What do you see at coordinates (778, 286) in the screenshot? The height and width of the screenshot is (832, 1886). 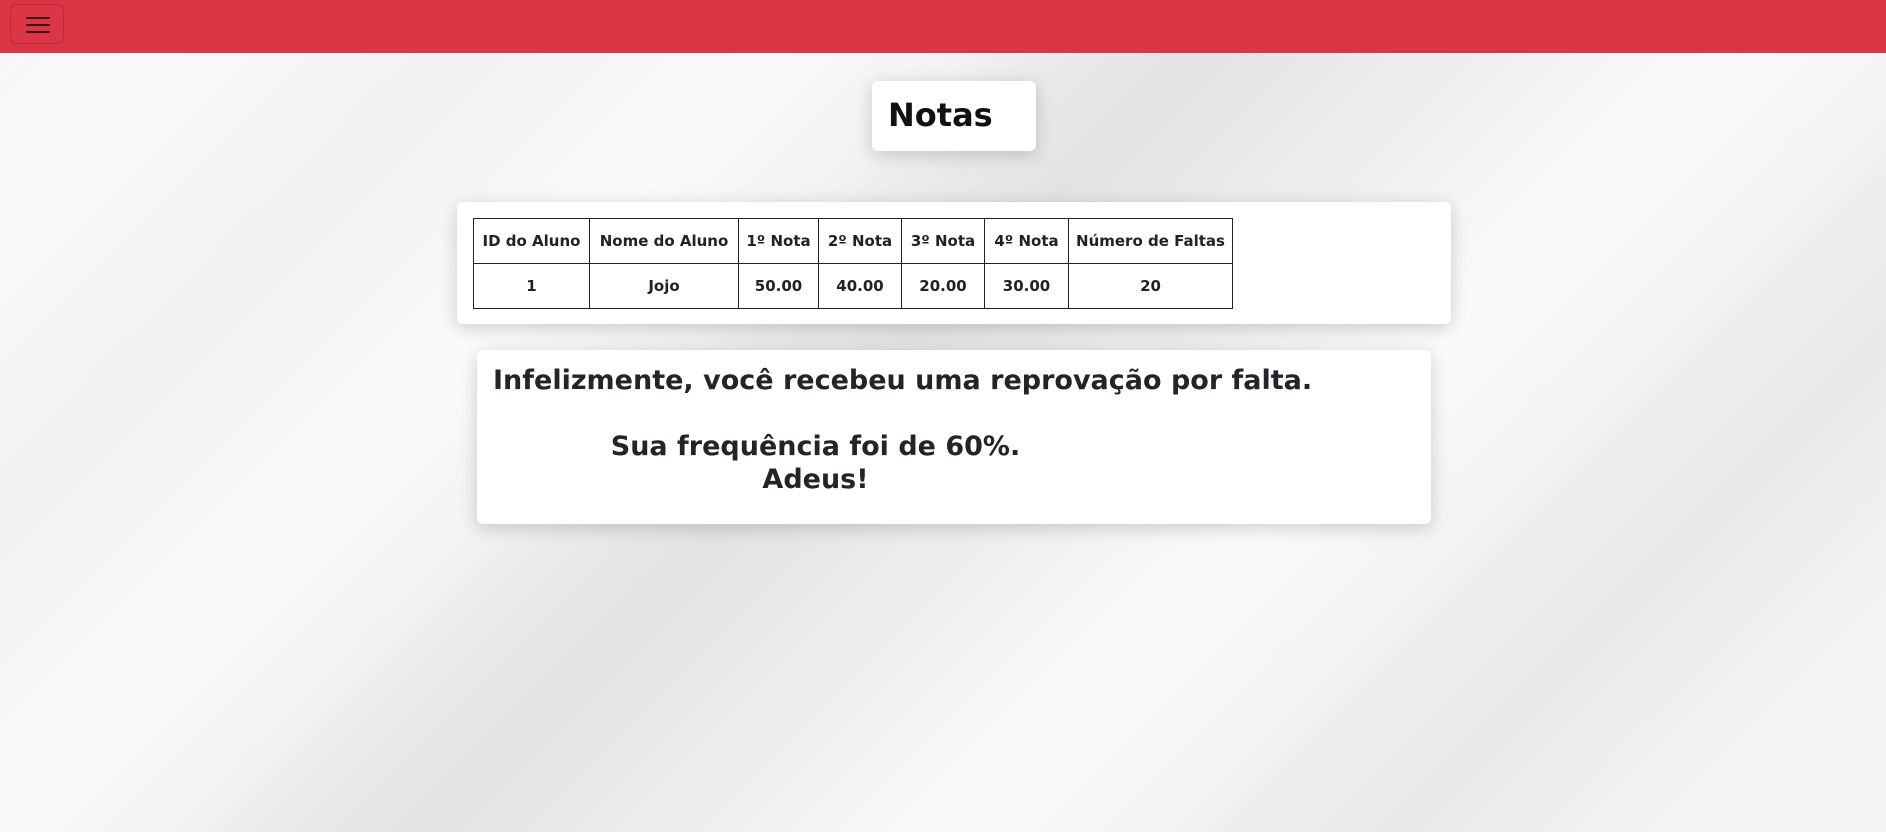 I see `cell-grade-1: 50.00` at bounding box center [778, 286].